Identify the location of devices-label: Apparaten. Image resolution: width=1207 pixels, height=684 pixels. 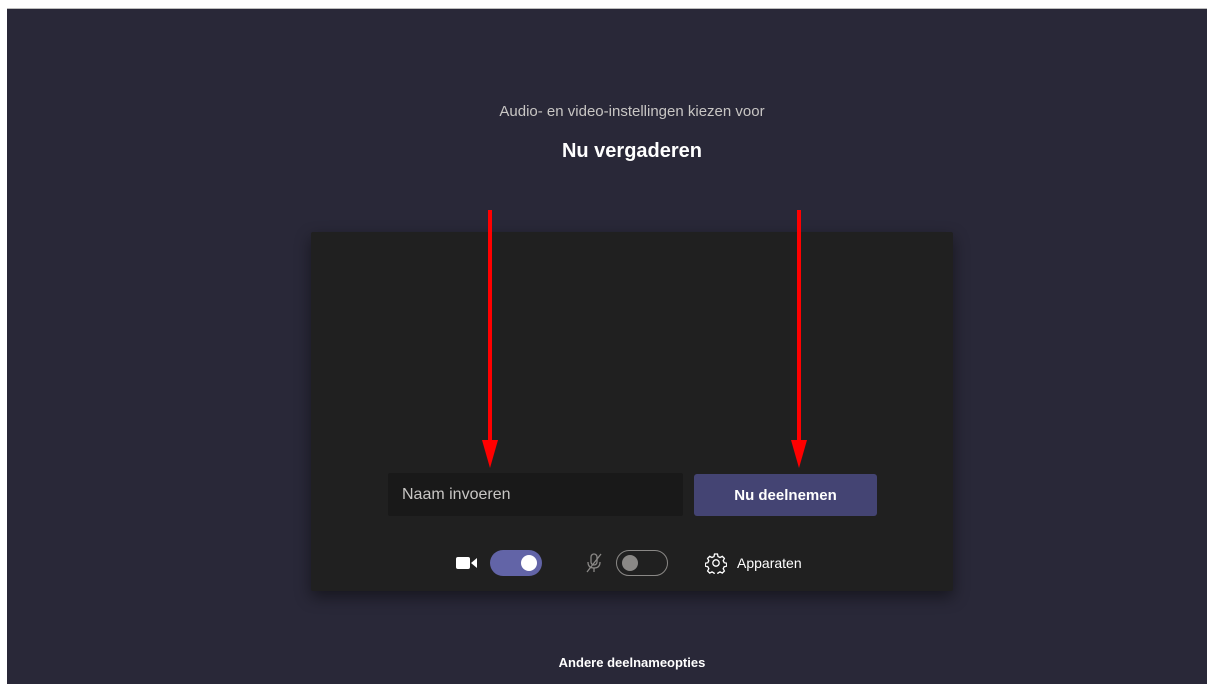
(769, 563).